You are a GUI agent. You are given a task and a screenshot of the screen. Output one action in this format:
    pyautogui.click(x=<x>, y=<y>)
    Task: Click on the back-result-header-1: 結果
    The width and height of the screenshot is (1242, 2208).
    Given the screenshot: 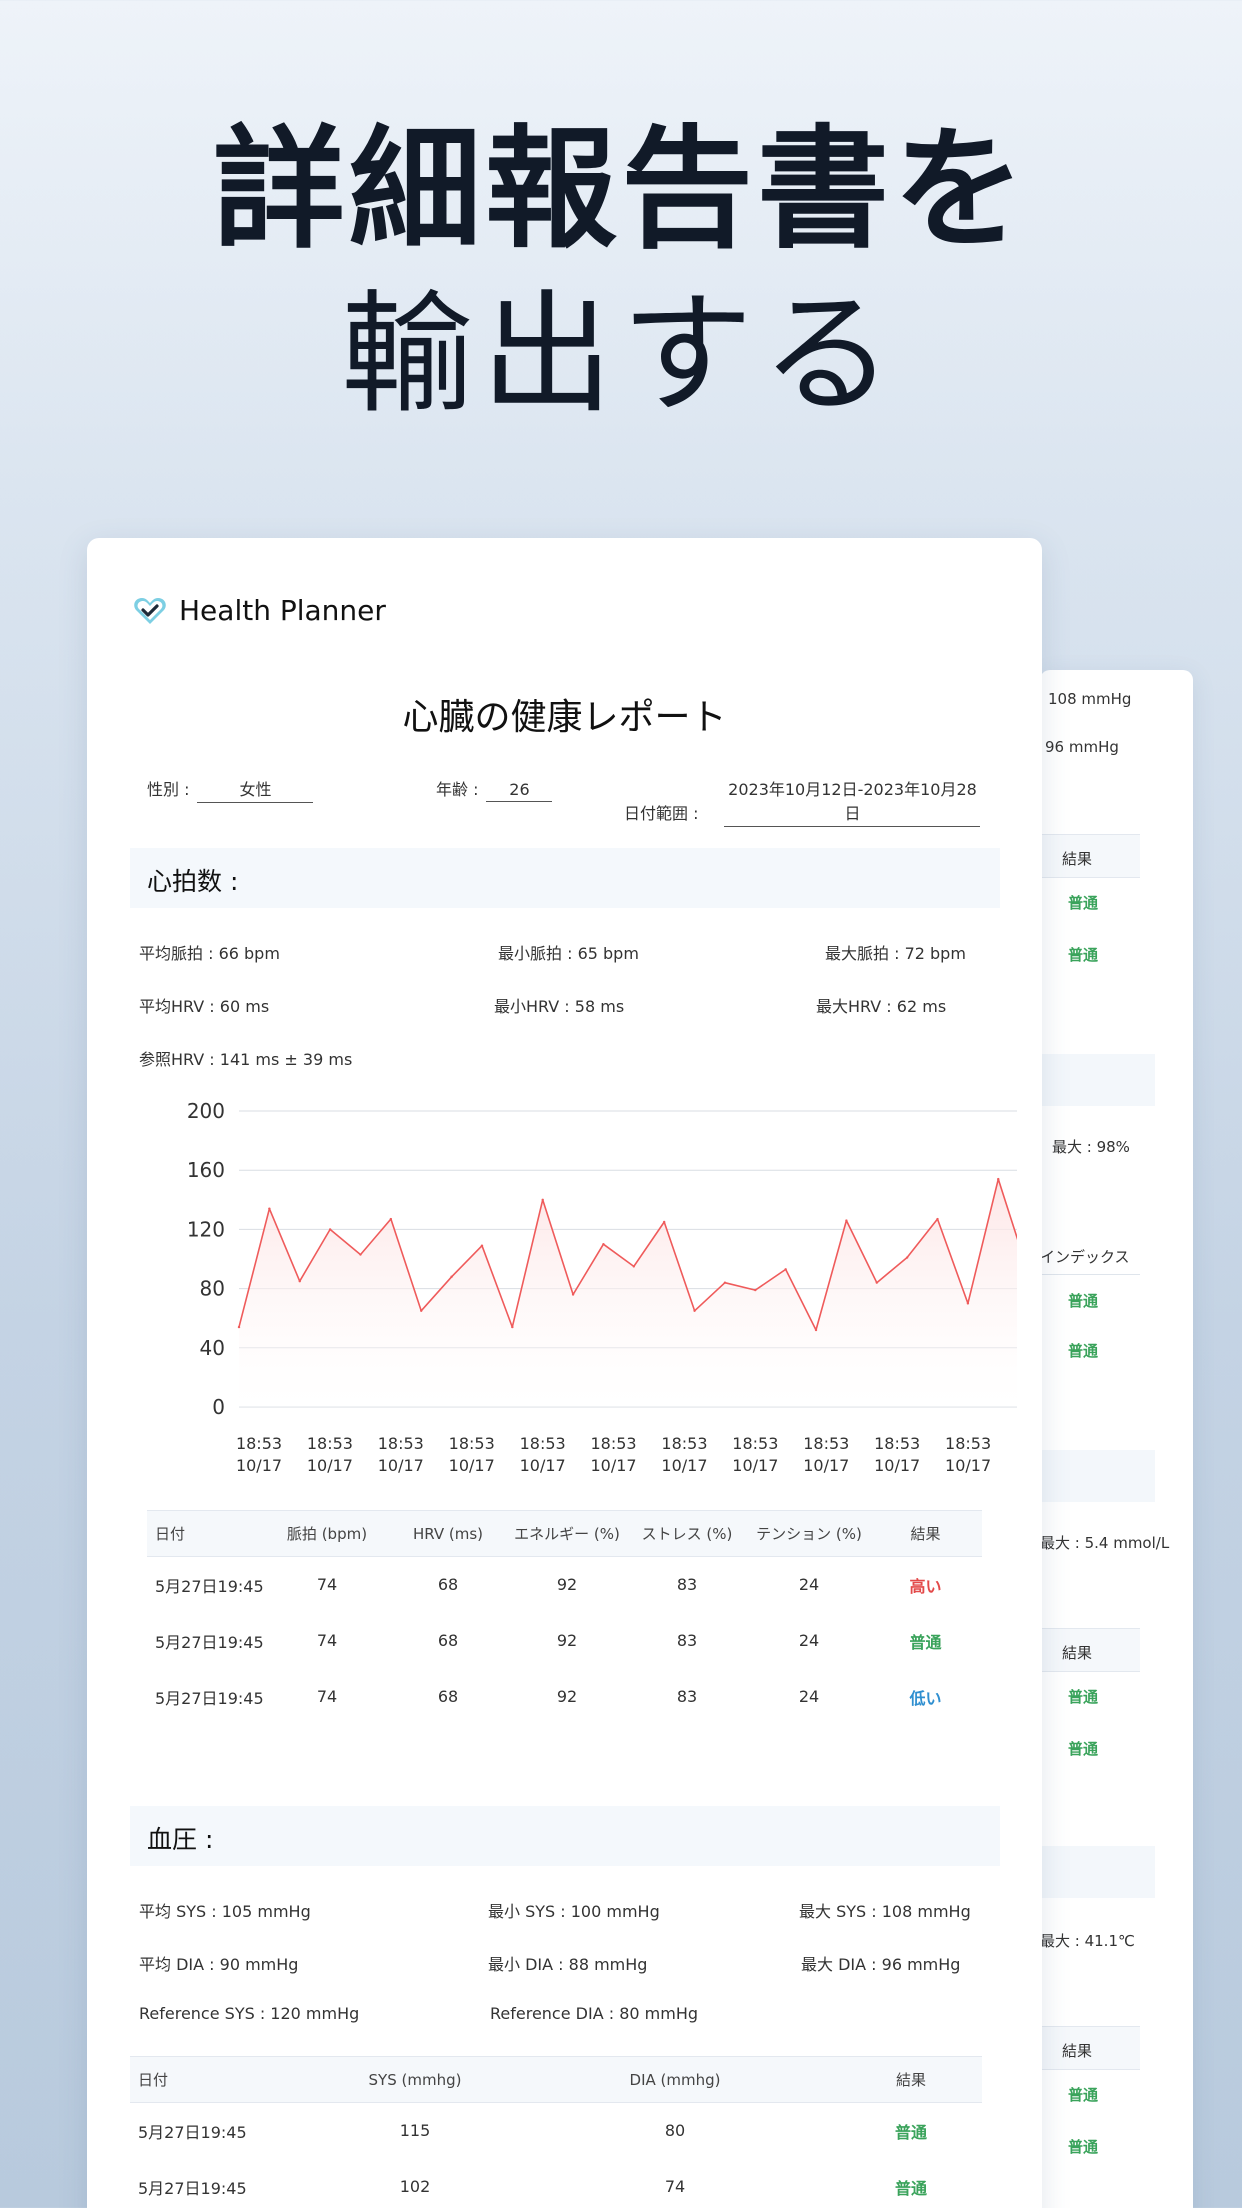 What is the action you would take?
    pyautogui.click(x=1077, y=859)
    